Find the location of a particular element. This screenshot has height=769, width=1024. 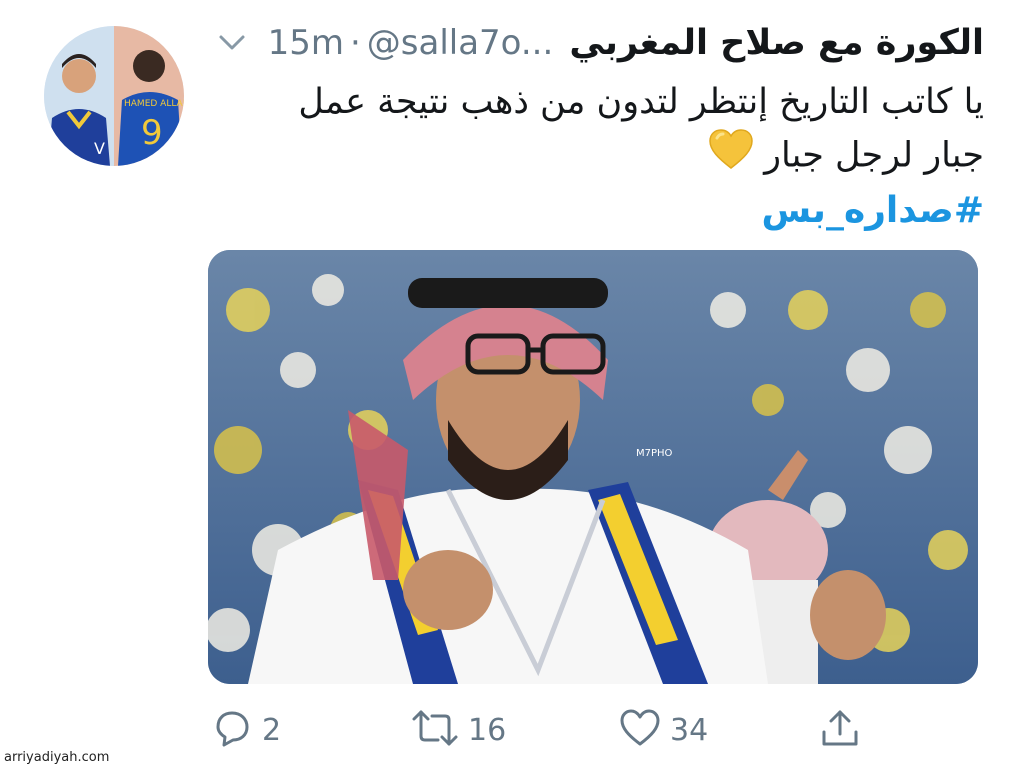

like-icon is located at coordinates (640, 730).